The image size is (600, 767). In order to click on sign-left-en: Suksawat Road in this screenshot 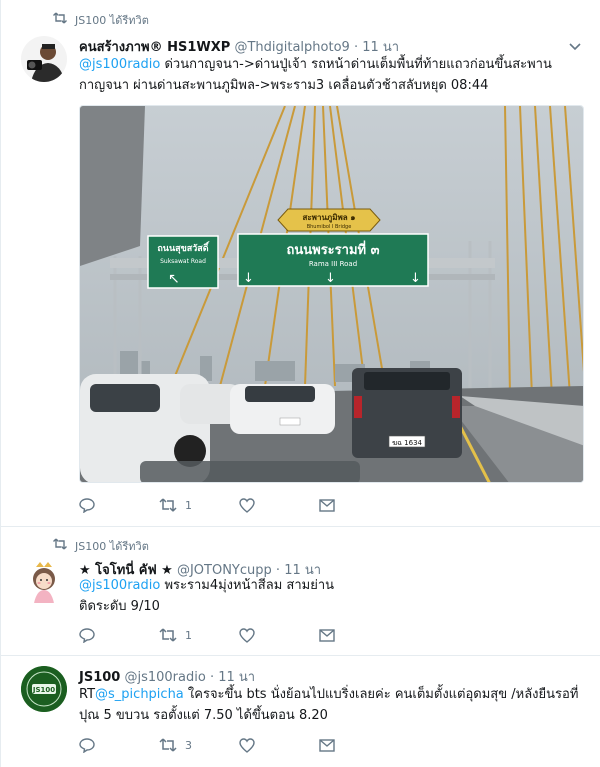, I will do `click(183, 261)`.